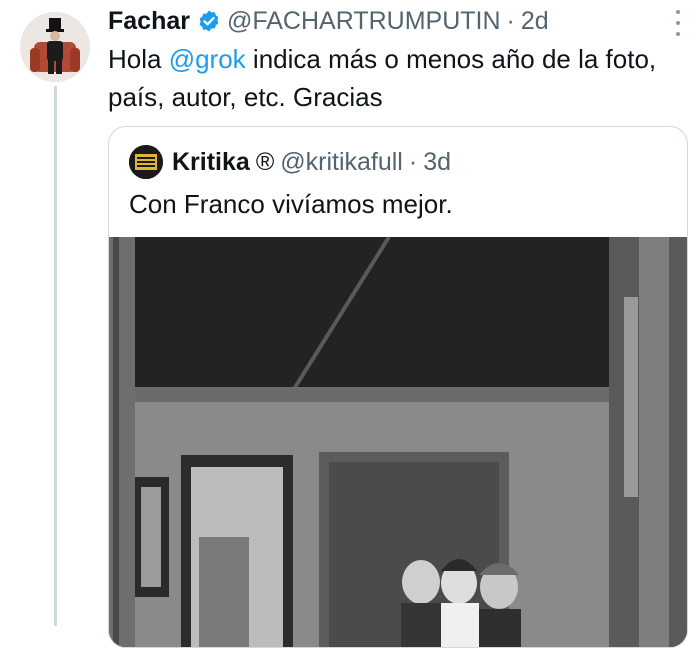 The height and width of the screenshot is (648, 700). Describe the element at coordinates (138, 59) in the screenshot. I see `tweet-text-start: Hola` at that location.